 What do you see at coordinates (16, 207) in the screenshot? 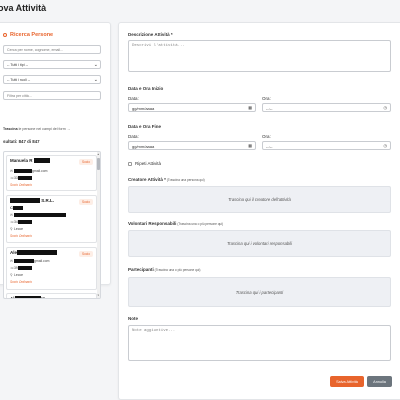
I see `person-name-line2: C` at bounding box center [16, 207].